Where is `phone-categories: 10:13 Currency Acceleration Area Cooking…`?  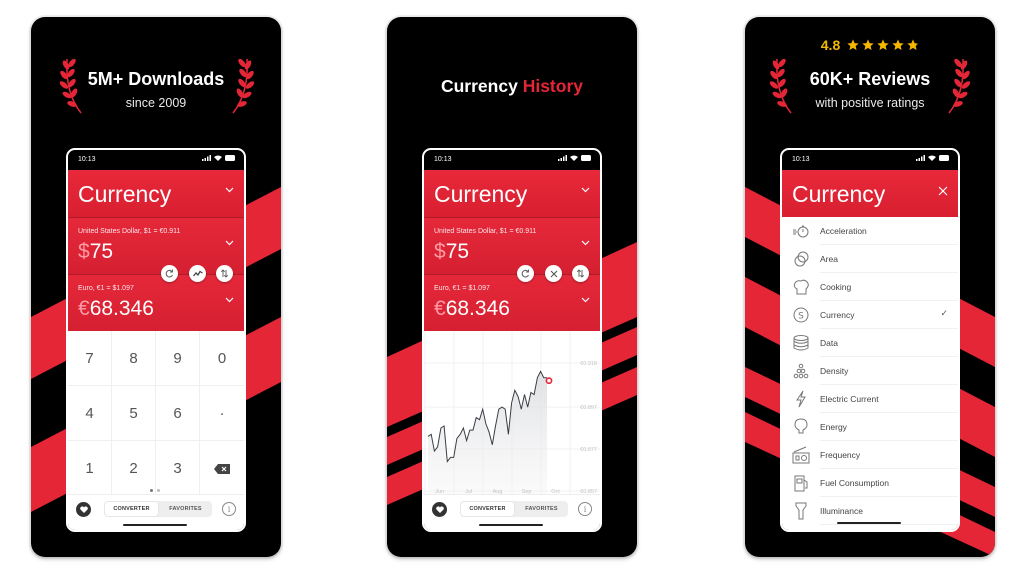
phone-categories: 10:13 Currency Acceleration Area Cooking… is located at coordinates (870, 340).